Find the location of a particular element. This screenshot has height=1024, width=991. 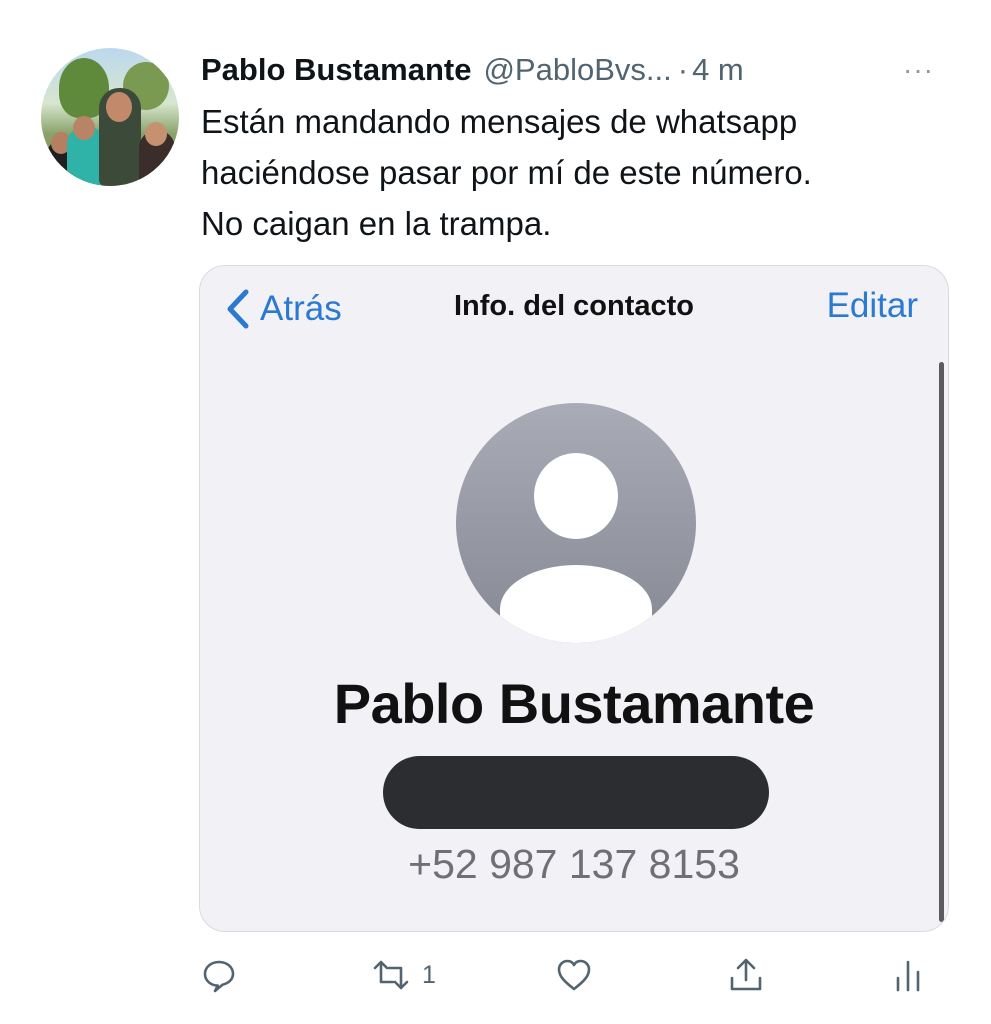

retweet-count: 1 is located at coordinates (429, 974).